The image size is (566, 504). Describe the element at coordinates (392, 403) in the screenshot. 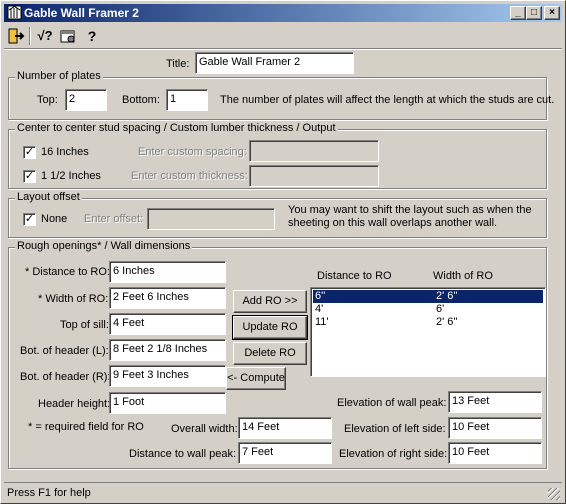

I see `elevation-peak-label: Elevation of wall peak:` at that location.